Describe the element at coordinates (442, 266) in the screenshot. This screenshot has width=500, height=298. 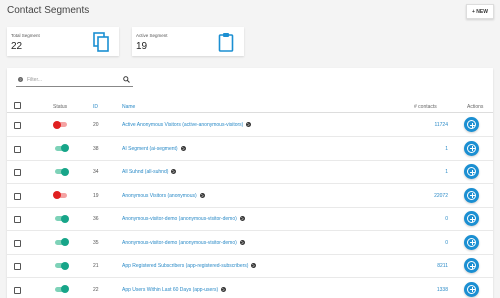
I see `contacts-count-link: 8211` at that location.